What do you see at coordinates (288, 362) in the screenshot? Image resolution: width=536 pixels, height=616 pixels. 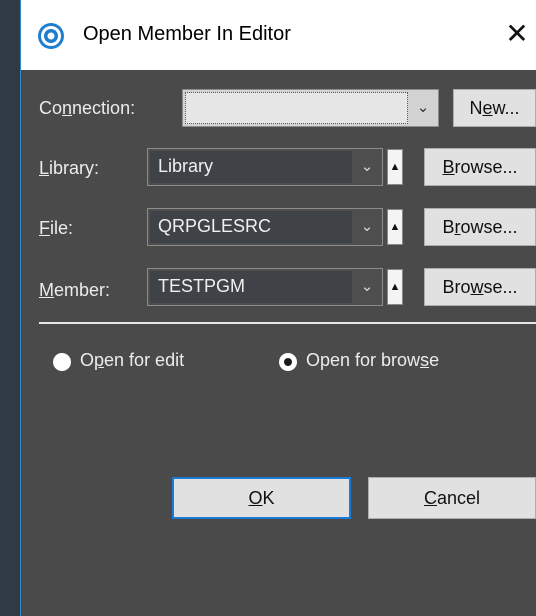 I see `radio-browse` at bounding box center [288, 362].